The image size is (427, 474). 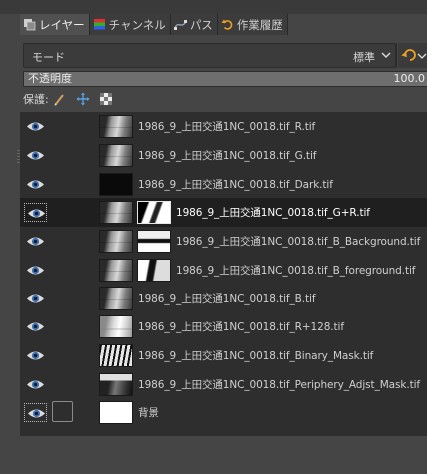 What do you see at coordinates (273, 212) in the screenshot?
I see `layer-name: 1986_9_上田交通1NC_0018.tif_G+R.tif` at bounding box center [273, 212].